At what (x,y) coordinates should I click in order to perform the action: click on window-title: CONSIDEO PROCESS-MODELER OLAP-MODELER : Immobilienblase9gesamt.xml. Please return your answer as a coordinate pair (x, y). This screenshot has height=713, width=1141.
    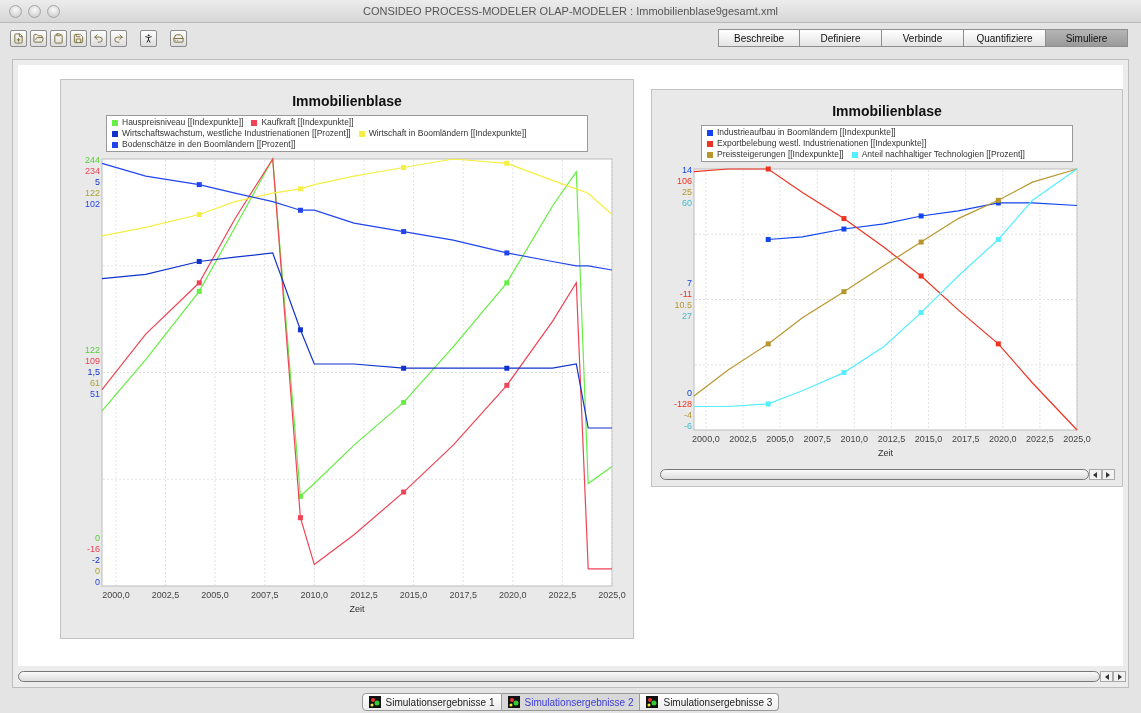
    Looking at the image, I should click on (570, 11).